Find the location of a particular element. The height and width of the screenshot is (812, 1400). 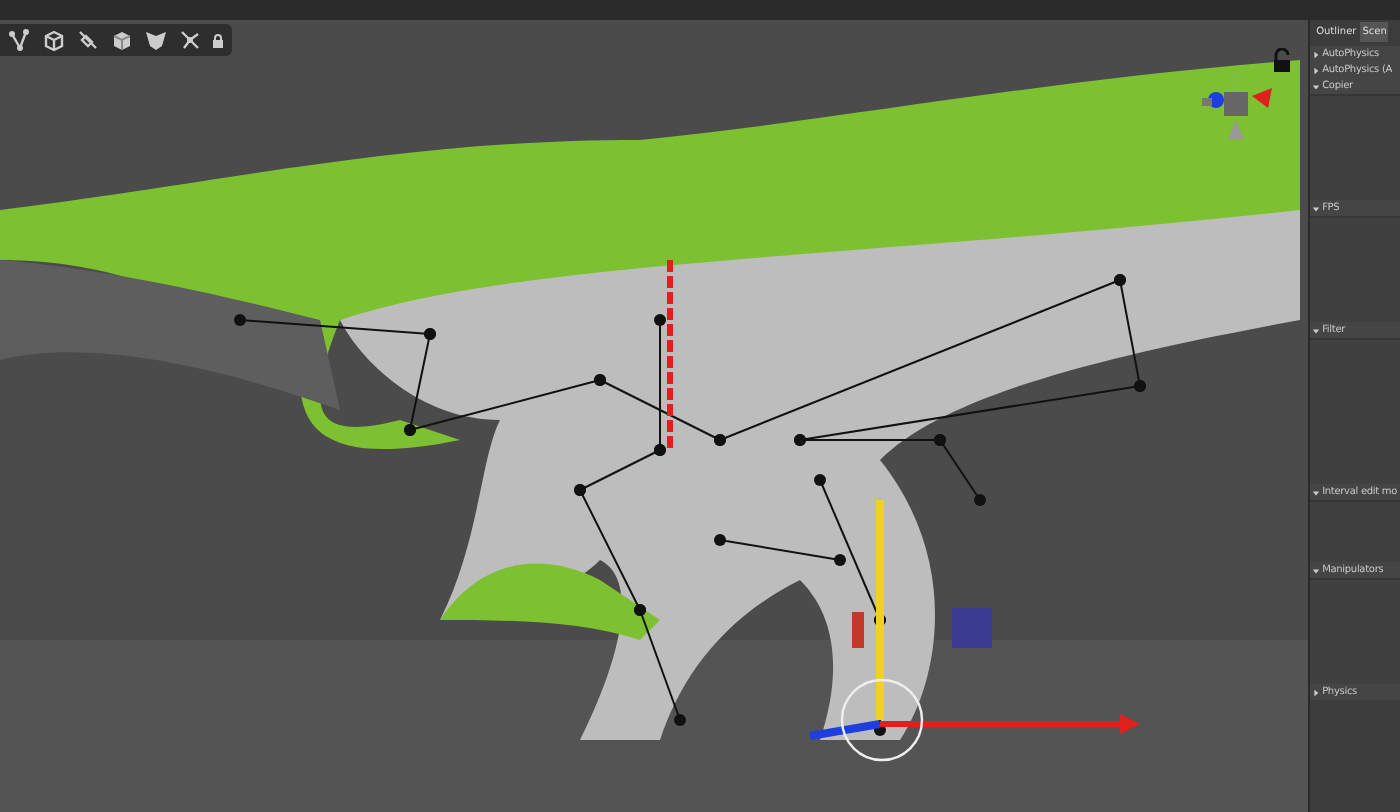

skeleton-icon is located at coordinates (190, 40).